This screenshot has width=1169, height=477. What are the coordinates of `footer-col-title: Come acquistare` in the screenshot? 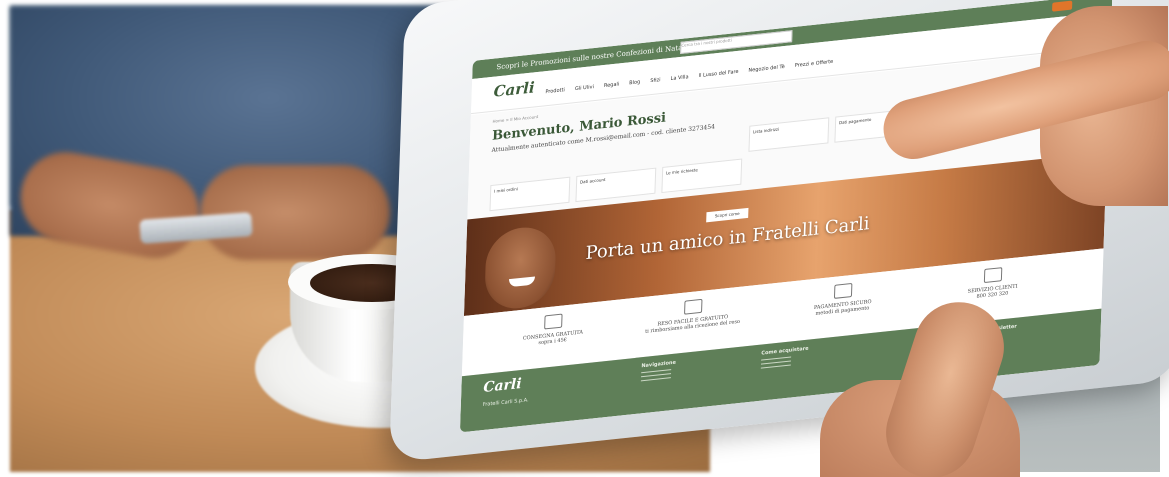 It's located at (785, 351).